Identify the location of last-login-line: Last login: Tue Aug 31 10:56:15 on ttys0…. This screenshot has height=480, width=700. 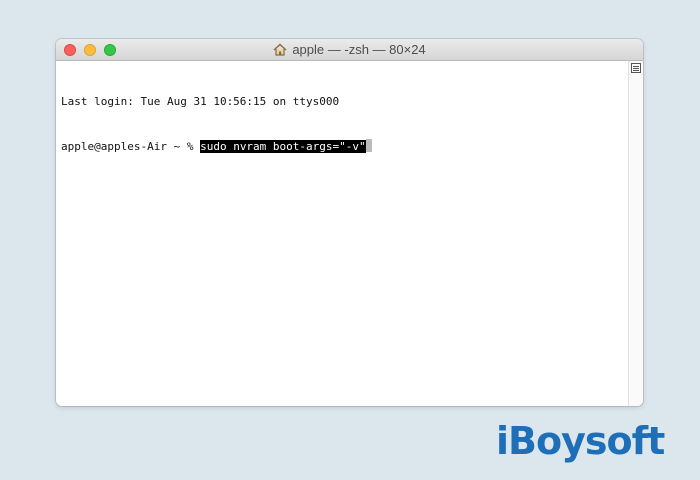
(200, 101).